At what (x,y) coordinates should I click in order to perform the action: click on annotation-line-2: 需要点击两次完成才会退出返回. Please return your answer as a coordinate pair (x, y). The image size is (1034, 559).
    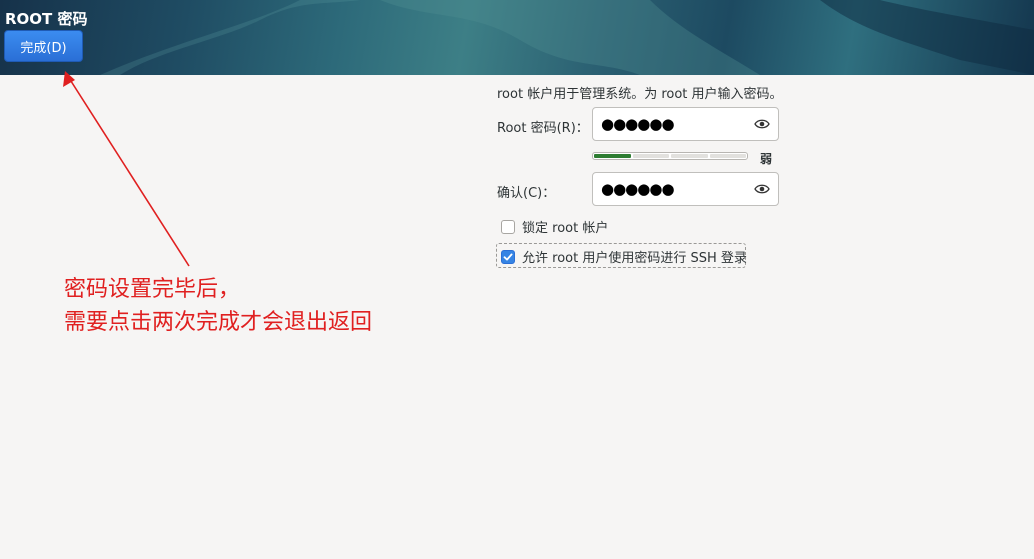
    Looking at the image, I should click on (218, 322).